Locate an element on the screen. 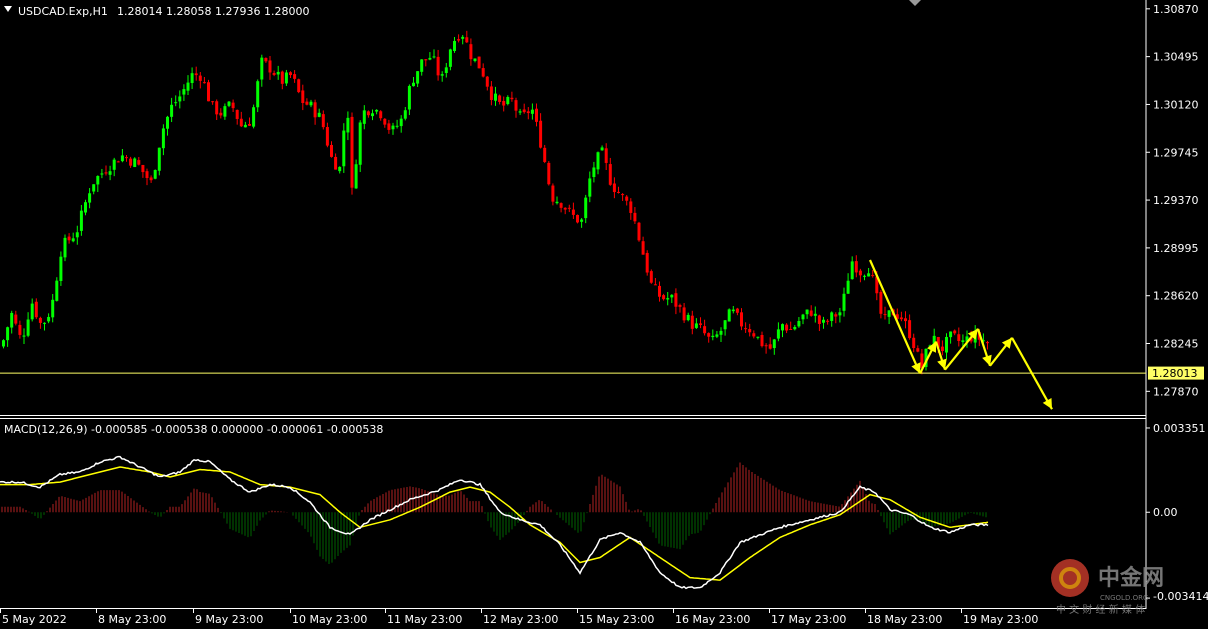  cngold-logo: 中金网 CNGOLD.ORG 中 文 财 经 新 媒 体 is located at coordinates (1107, 587).